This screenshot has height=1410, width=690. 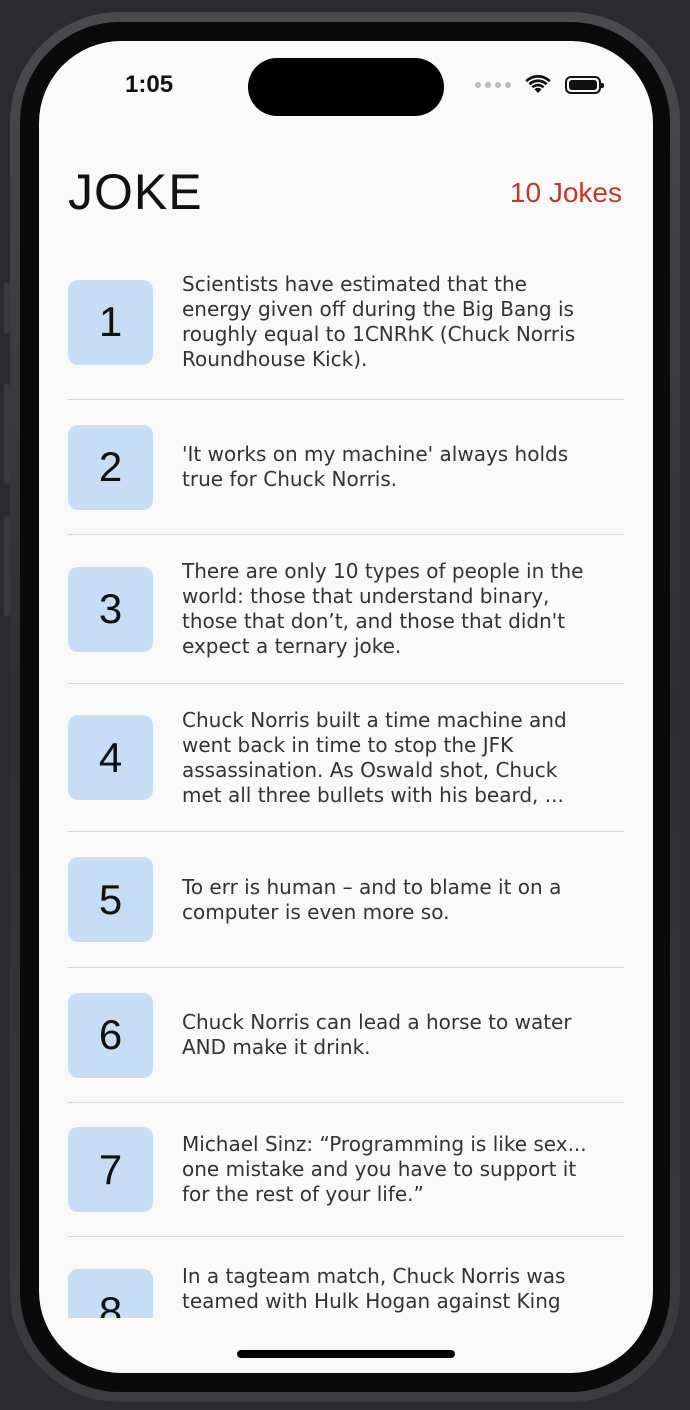 I want to click on battery-icon, so click(x=584, y=85).